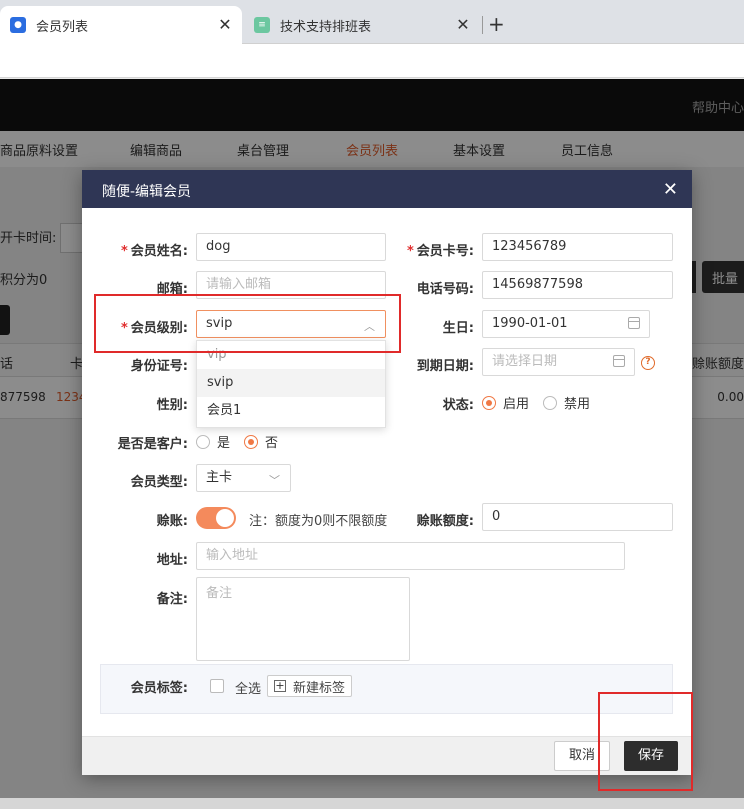 The image size is (744, 809). I want to click on remark-textarea: 备注, so click(303, 619).